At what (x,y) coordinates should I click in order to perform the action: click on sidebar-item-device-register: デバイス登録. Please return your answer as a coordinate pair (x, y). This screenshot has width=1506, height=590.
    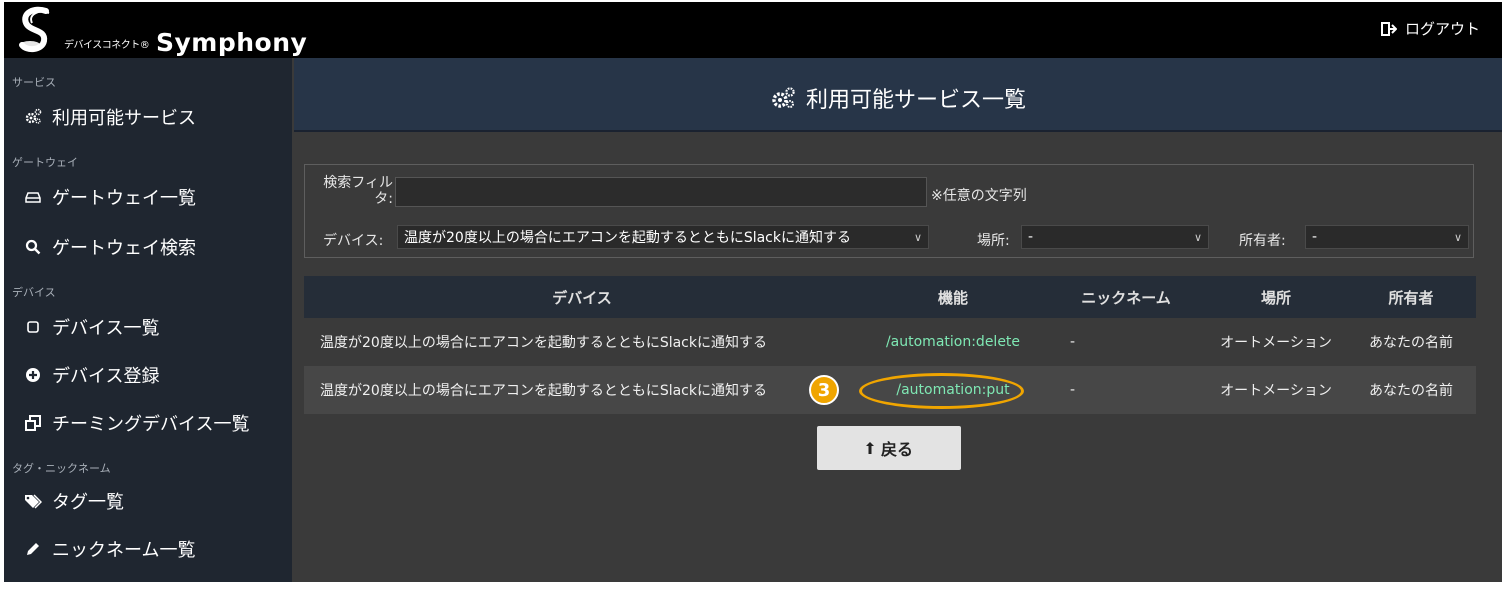
    Looking at the image, I should click on (91, 375).